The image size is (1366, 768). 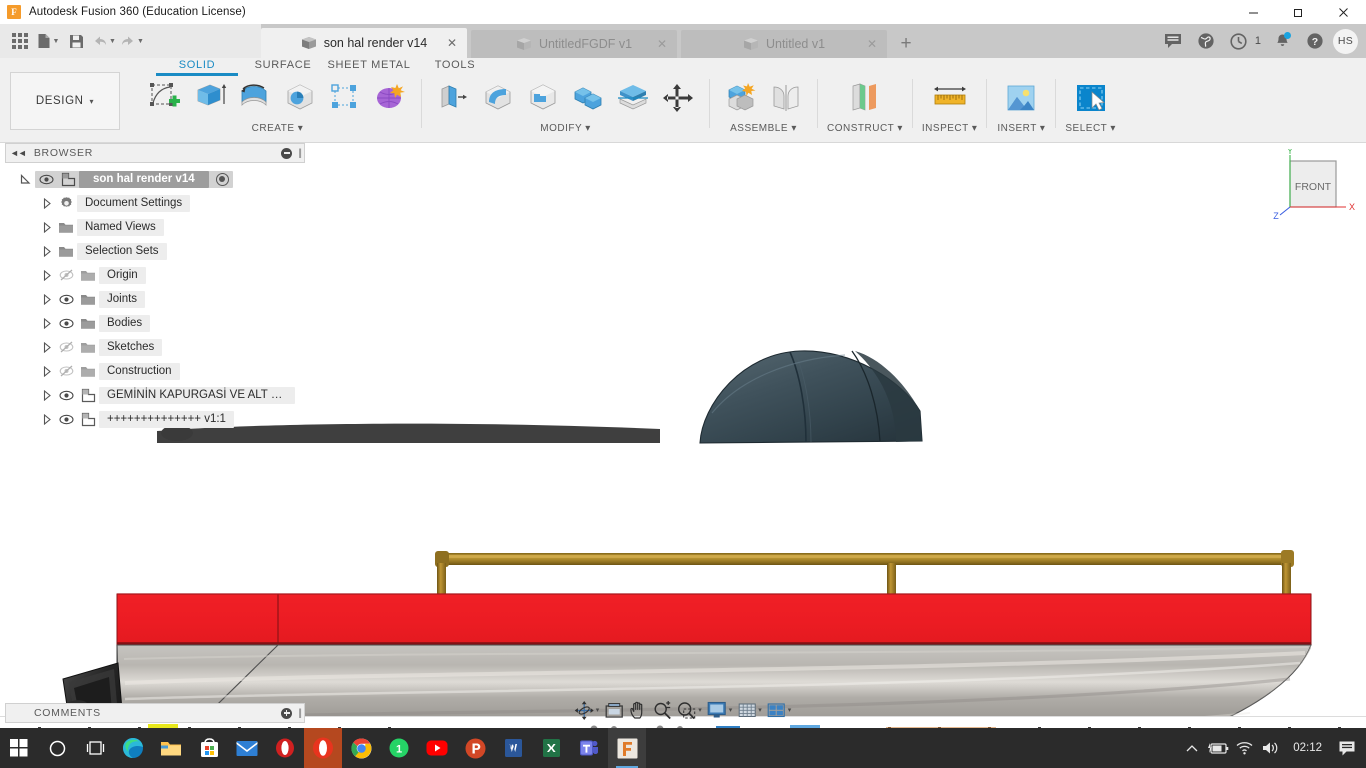 I want to click on comments-icon, so click(x=1173, y=41).